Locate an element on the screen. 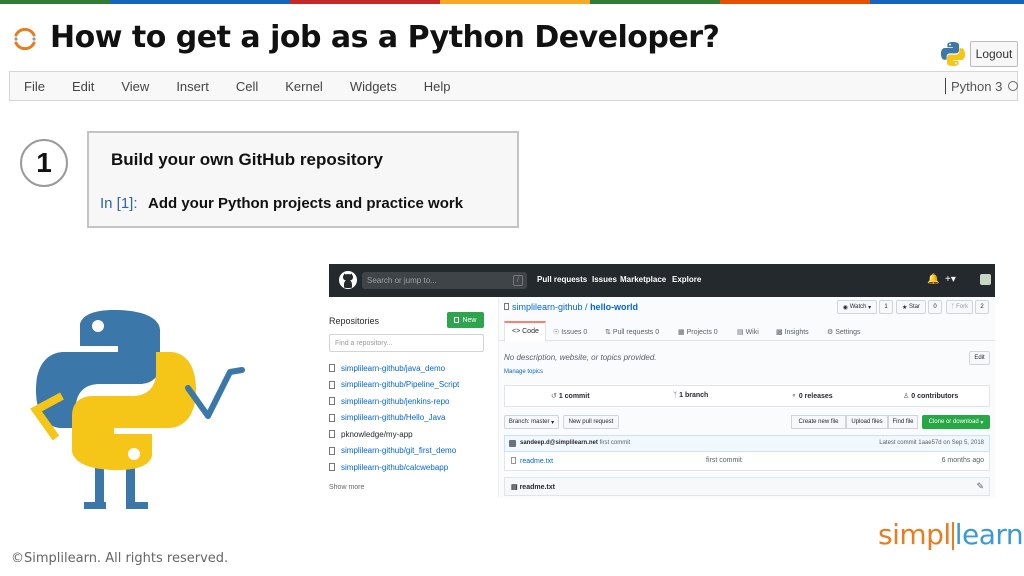  latest-commit-info: Latest commit 1aae57d on Sep 5, 2018 is located at coordinates (931, 443).